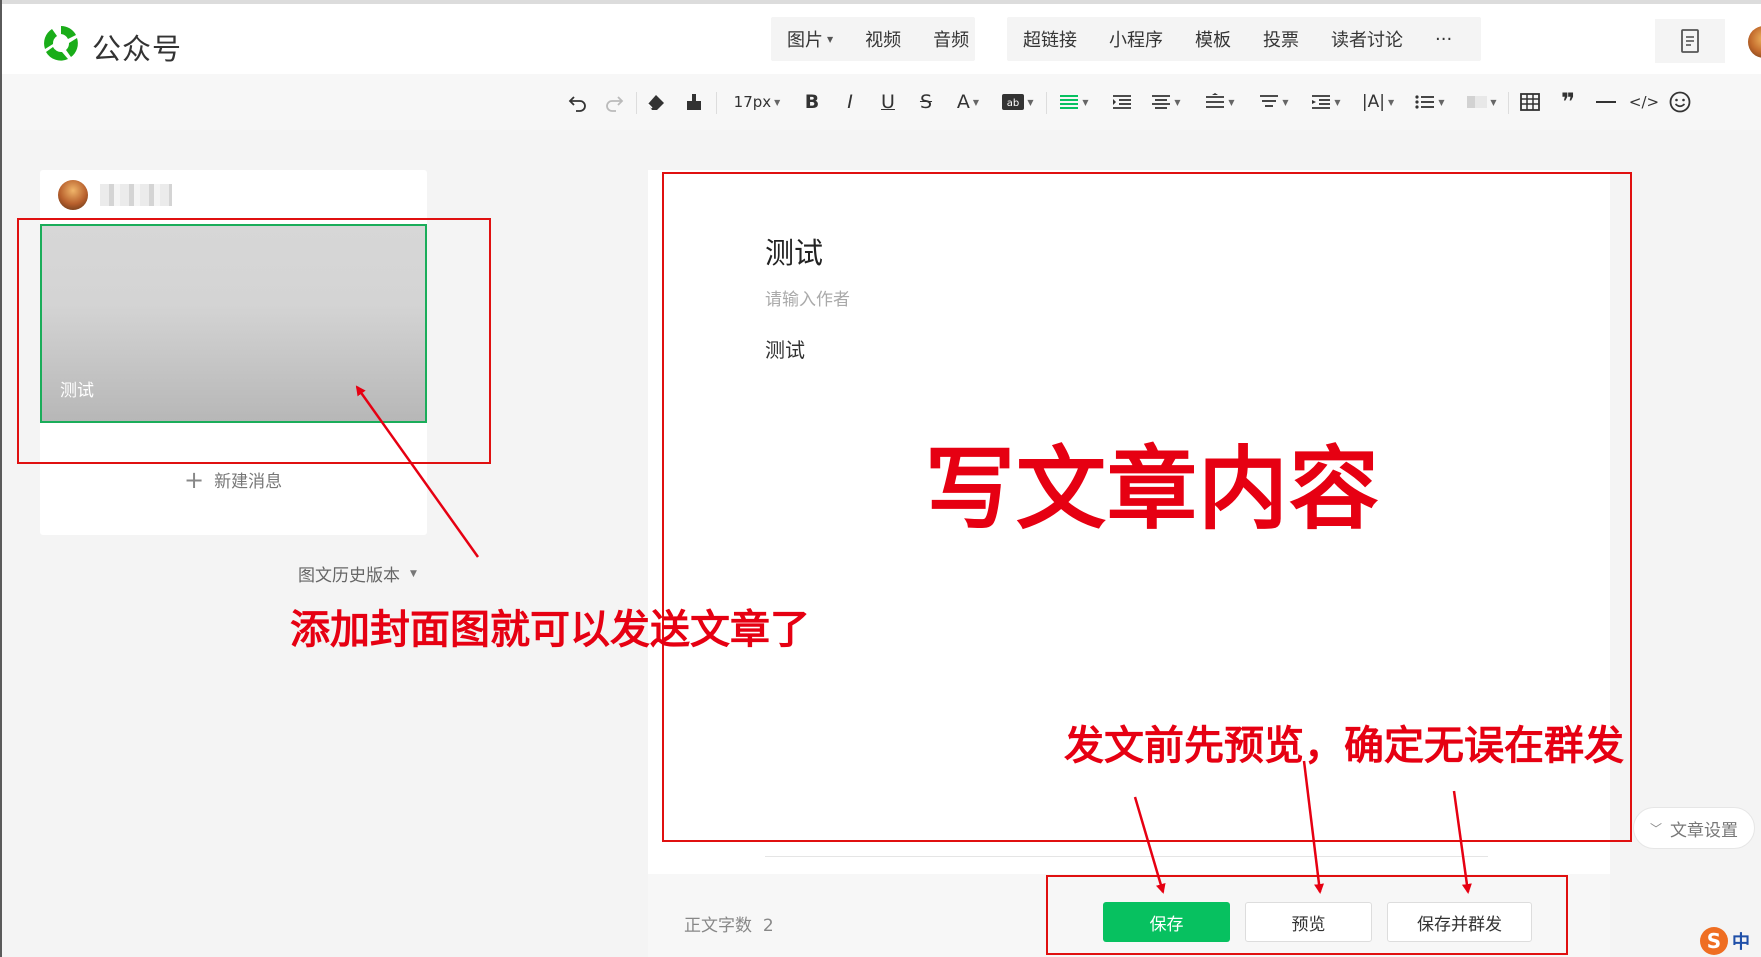 This screenshot has width=1761, height=957. I want to click on strikethrough-button: S, so click(926, 102).